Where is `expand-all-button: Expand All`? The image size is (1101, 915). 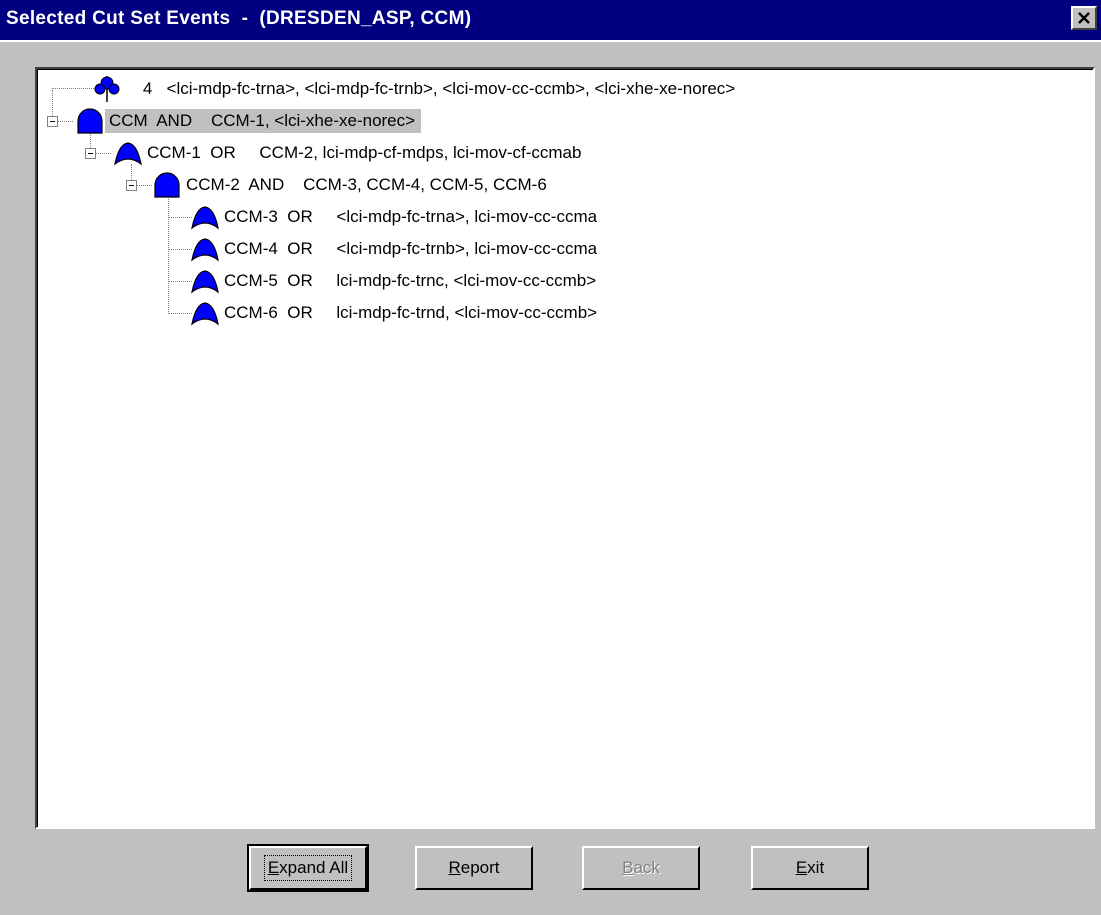 expand-all-button: Expand All is located at coordinates (308, 868).